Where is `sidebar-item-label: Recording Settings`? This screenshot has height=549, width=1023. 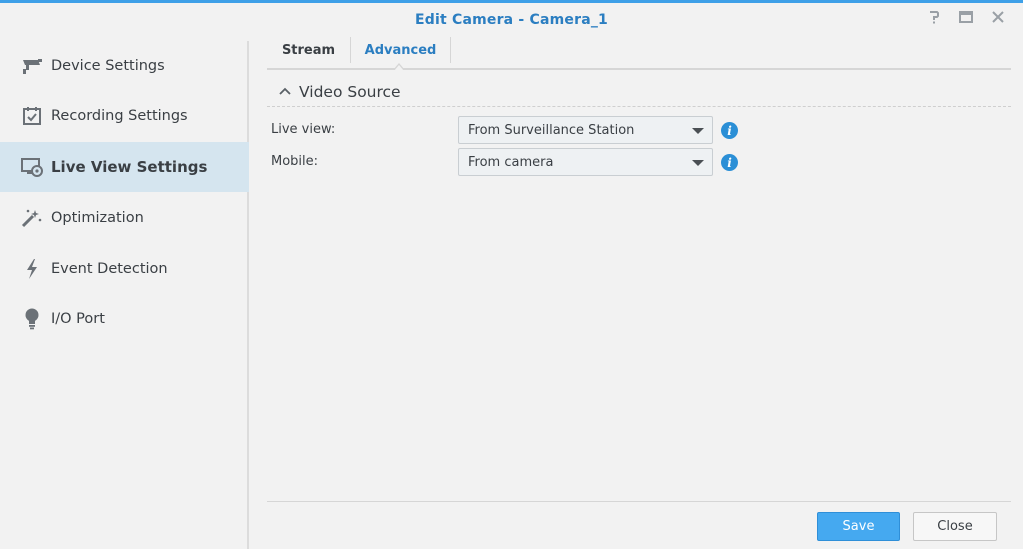
sidebar-item-label: Recording Settings is located at coordinates (119, 116).